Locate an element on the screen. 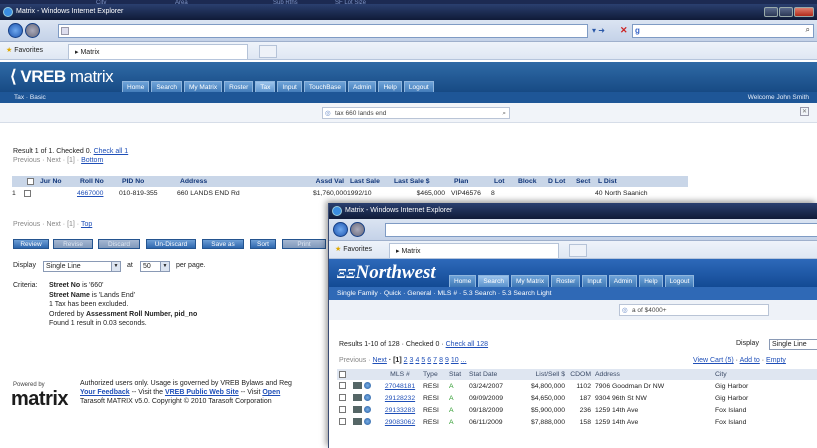 This screenshot has width=817, height=448. col-stat-date: Stat Date is located at coordinates (492, 374).